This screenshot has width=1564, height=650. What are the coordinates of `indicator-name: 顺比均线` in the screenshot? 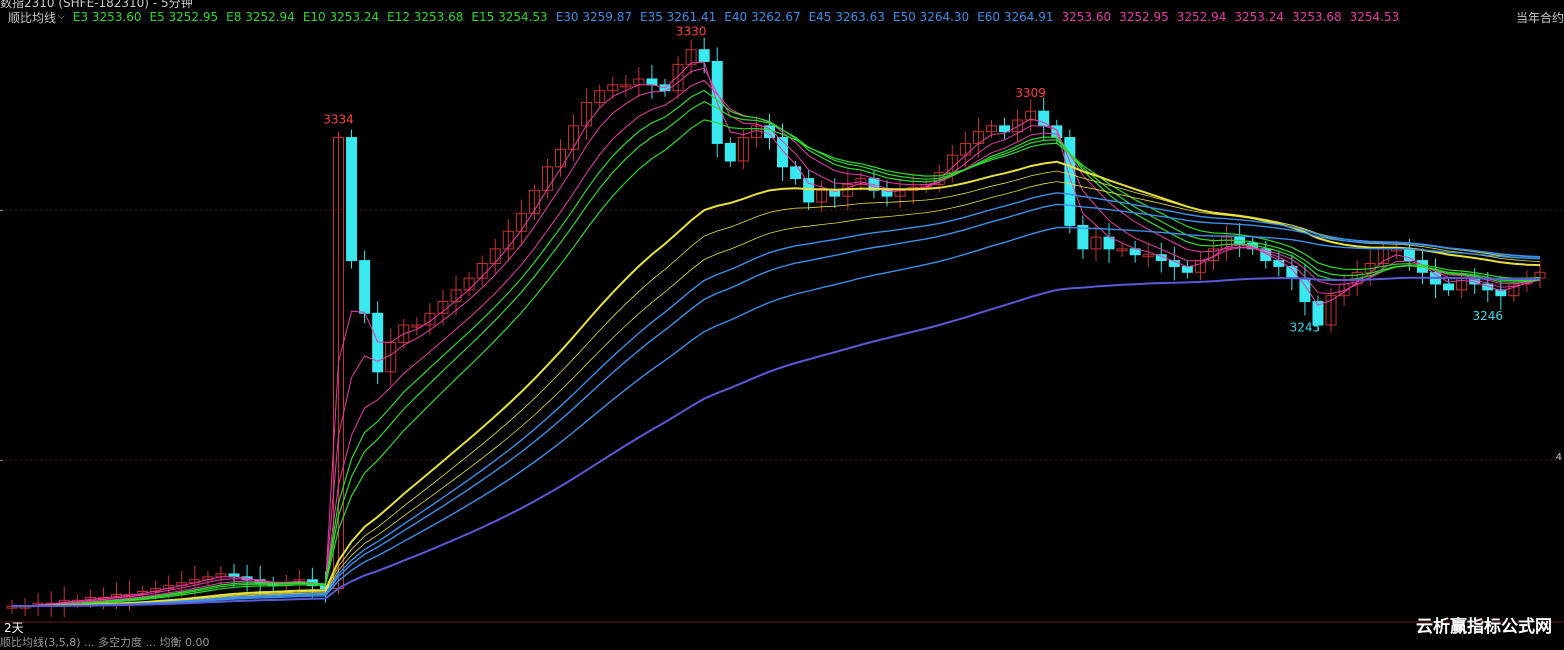 It's located at (32, 17).